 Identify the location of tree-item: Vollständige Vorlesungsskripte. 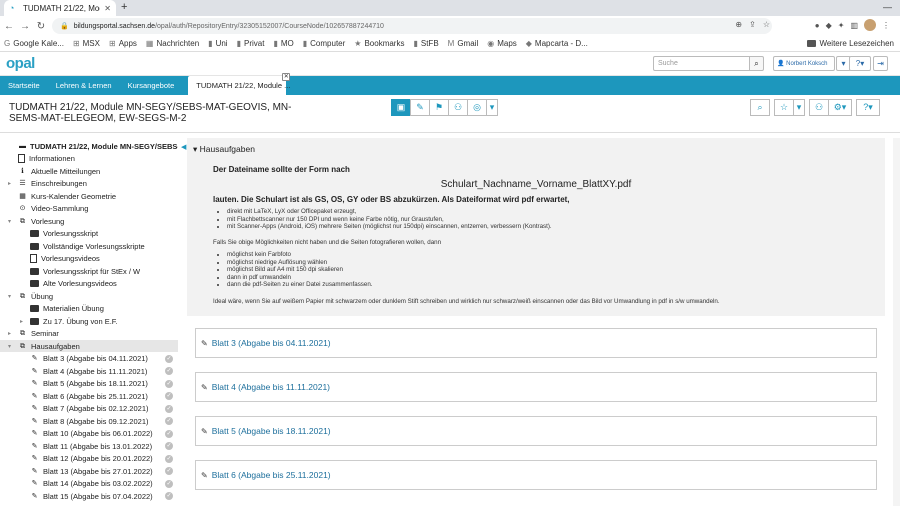
(89, 246).